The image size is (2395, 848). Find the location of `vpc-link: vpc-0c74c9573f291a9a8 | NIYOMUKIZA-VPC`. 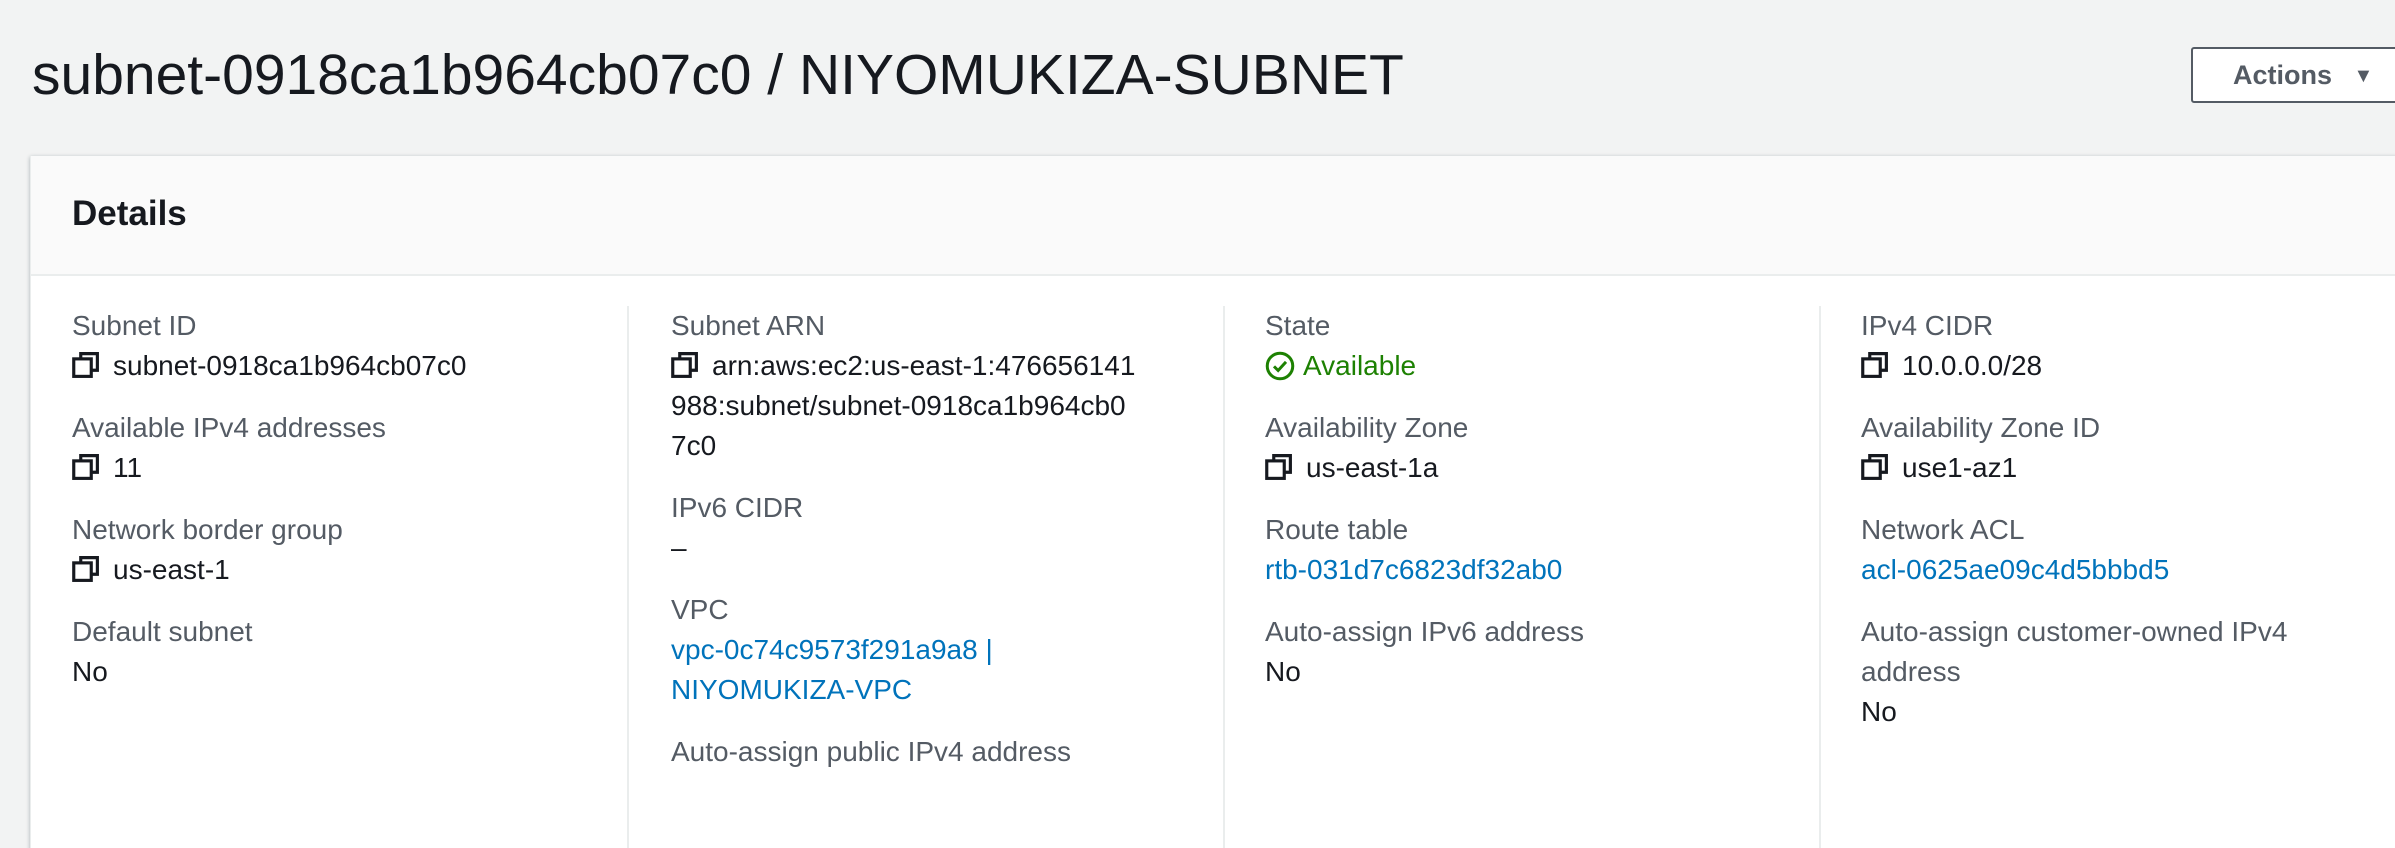

vpc-link: vpc-0c74c9573f291a9a8 | NIYOMUKIZA-VPC is located at coordinates (851, 670).